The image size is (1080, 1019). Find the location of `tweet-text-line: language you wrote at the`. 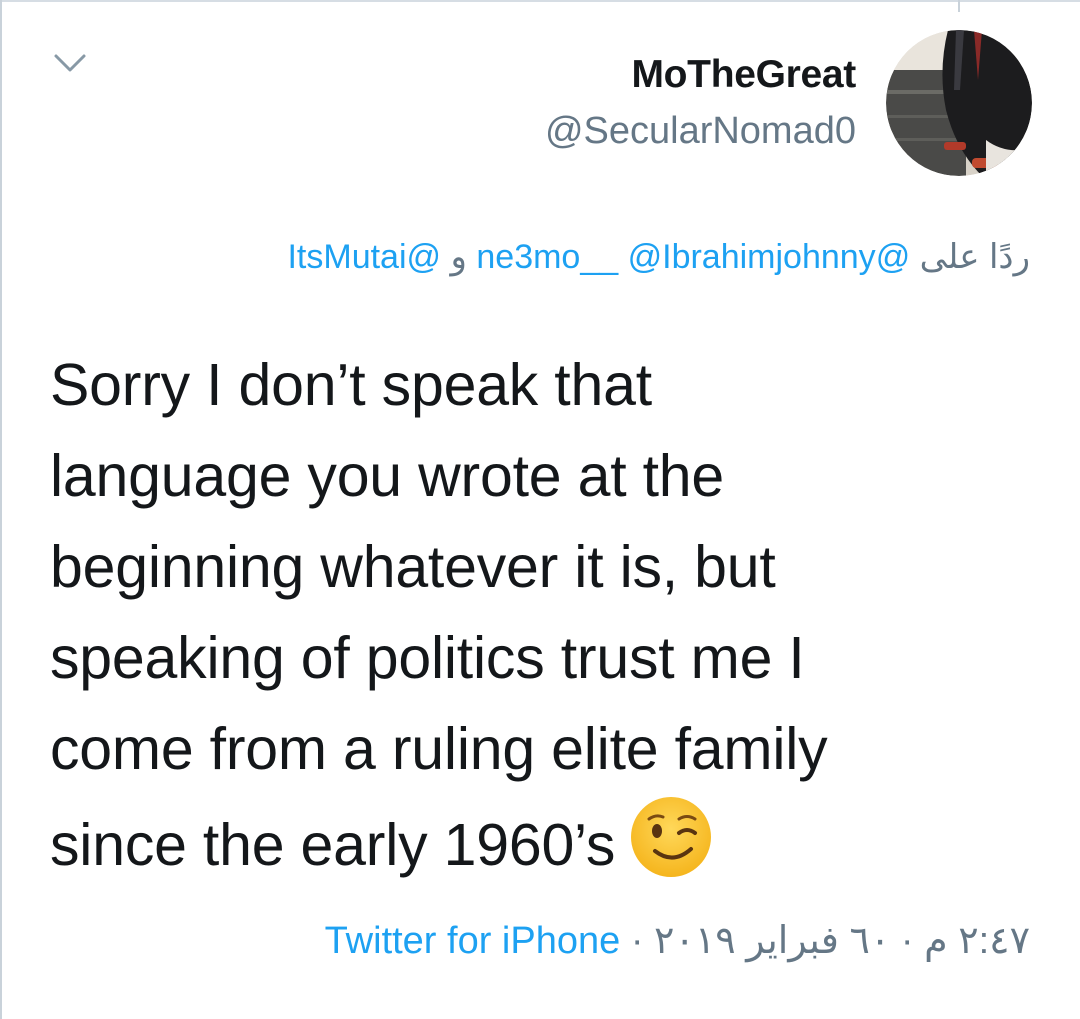

tweet-text-line: language you wrote at the is located at coordinates (387, 476).